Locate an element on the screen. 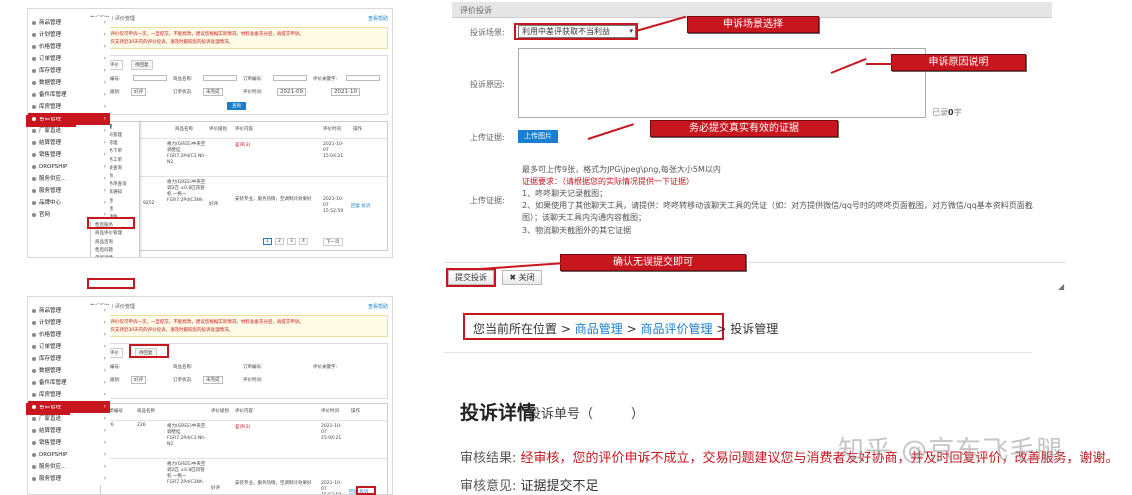 The height and width of the screenshot is (495, 1132). col-content: 评价内容 is located at coordinates (244, 129).